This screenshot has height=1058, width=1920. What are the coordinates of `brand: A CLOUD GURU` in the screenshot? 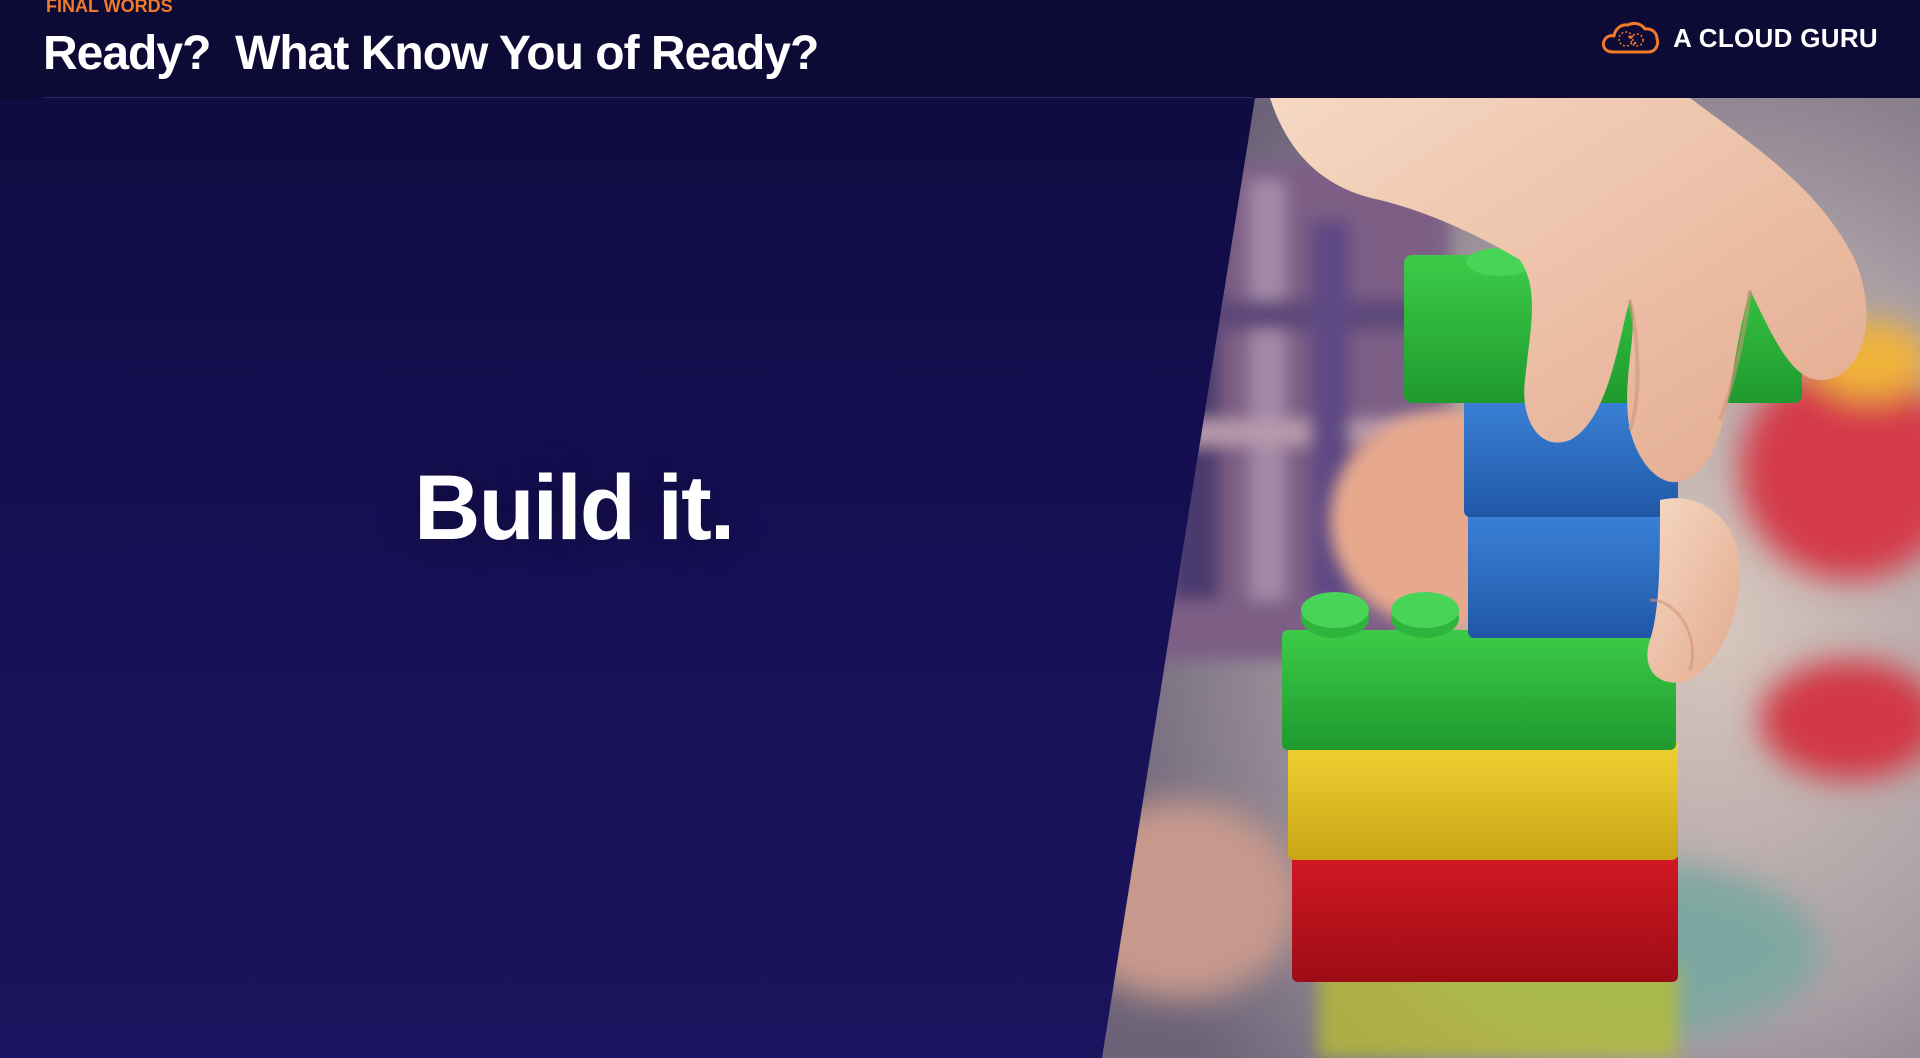 It's located at (1738, 38).